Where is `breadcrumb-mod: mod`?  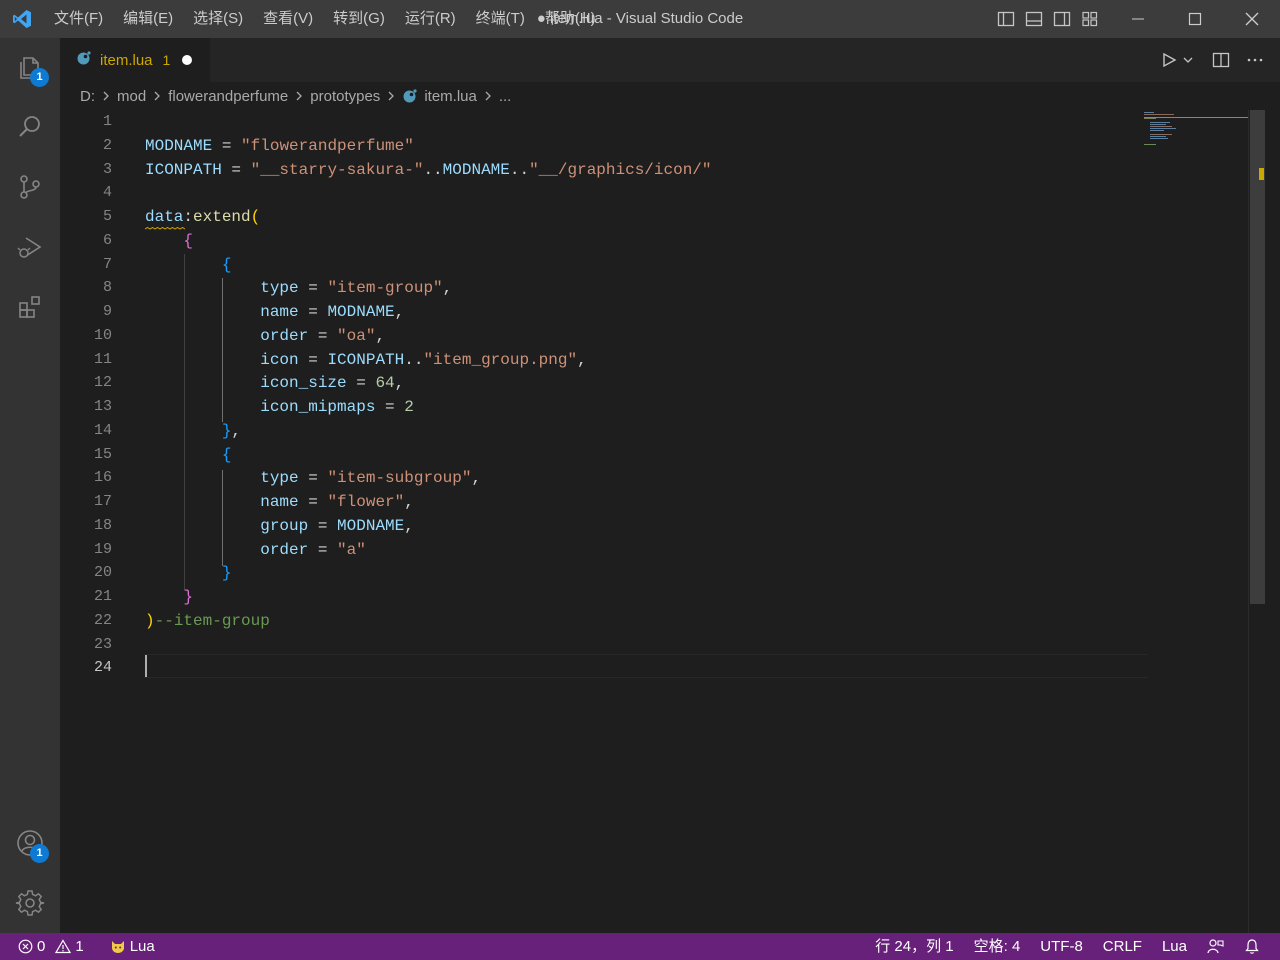
breadcrumb-mod: mod is located at coordinates (131, 96).